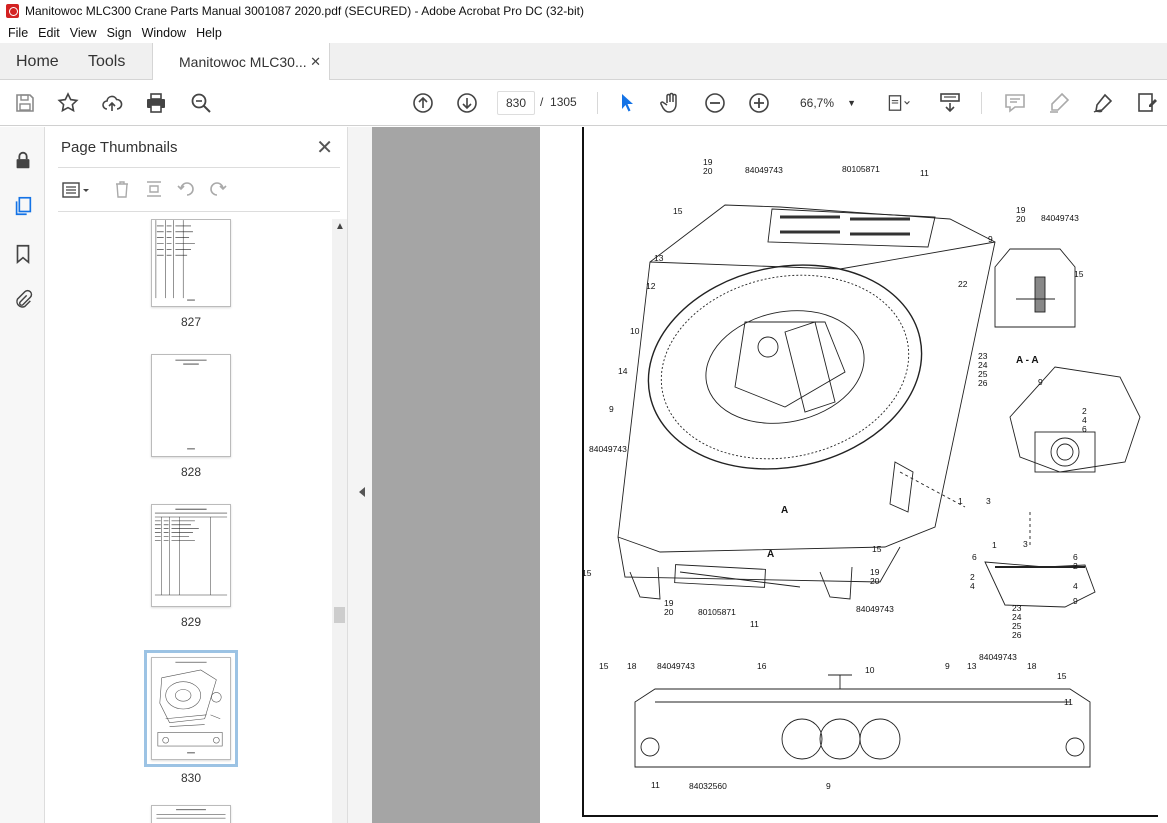 This screenshot has height=823, width=1167. Describe the element at coordinates (516, 103) in the screenshot. I see `page-number-input: 830` at that location.